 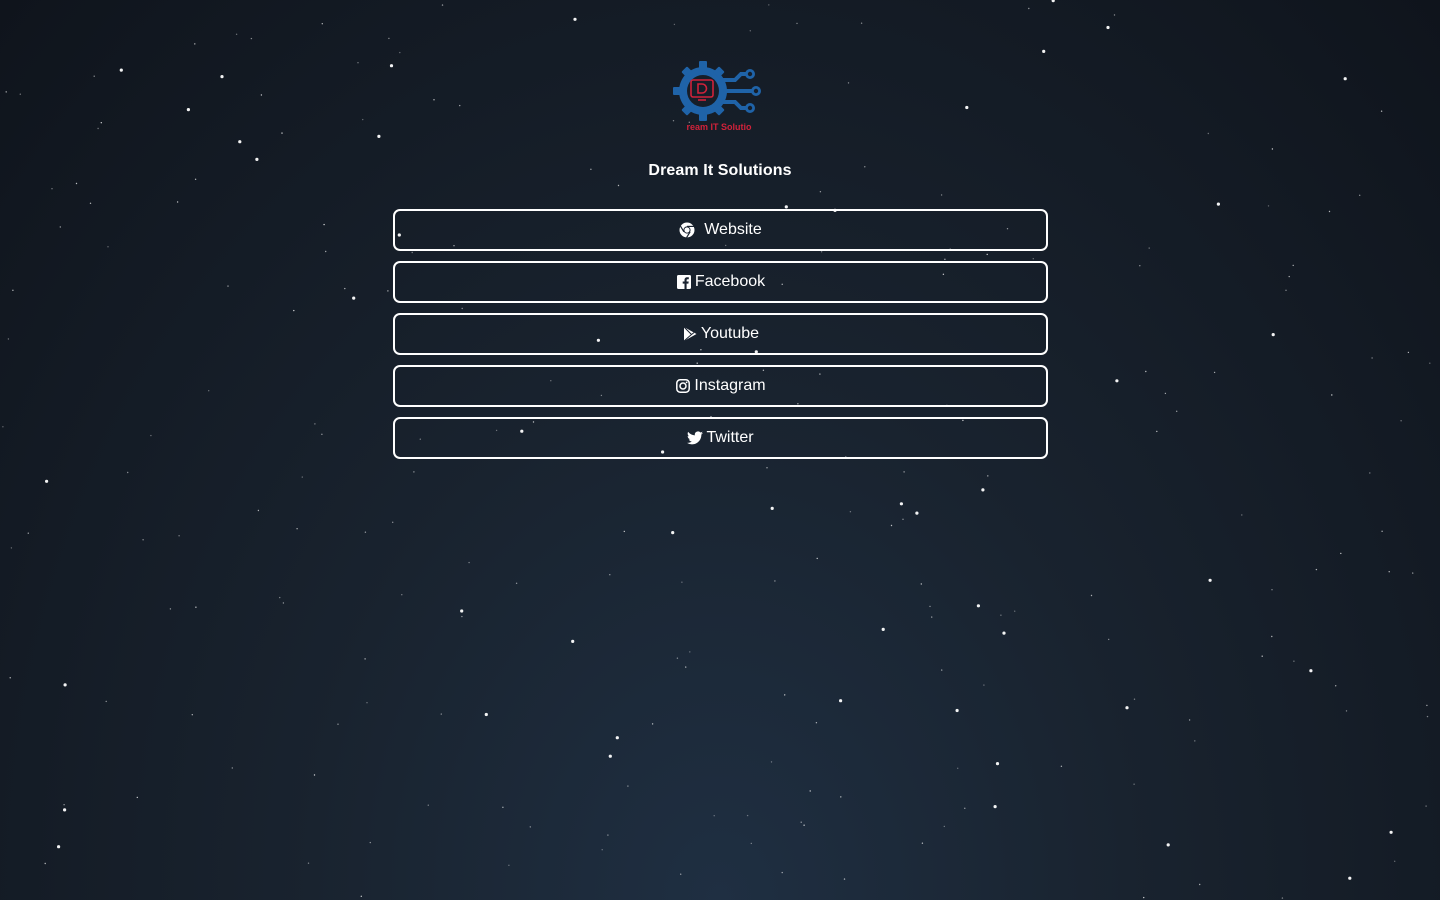 What do you see at coordinates (719, 127) in the screenshot?
I see `logo-tagline: ream IT Solutio` at bounding box center [719, 127].